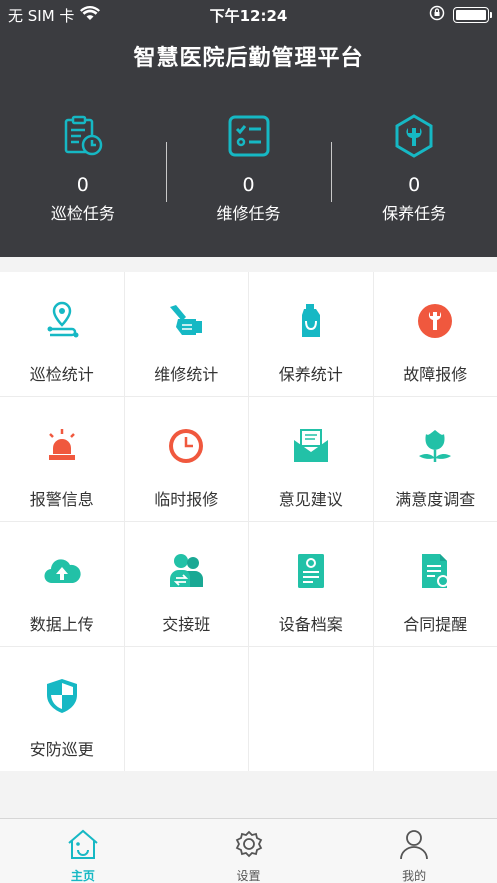 The height and width of the screenshot is (883, 497). I want to click on shield-icon, so click(62, 696).